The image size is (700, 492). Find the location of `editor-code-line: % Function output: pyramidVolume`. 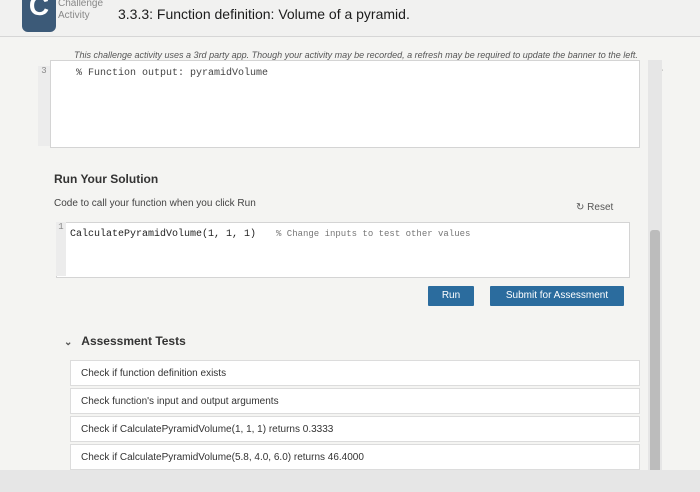

editor-code-line: % Function output: pyramidVolume is located at coordinates (172, 73).